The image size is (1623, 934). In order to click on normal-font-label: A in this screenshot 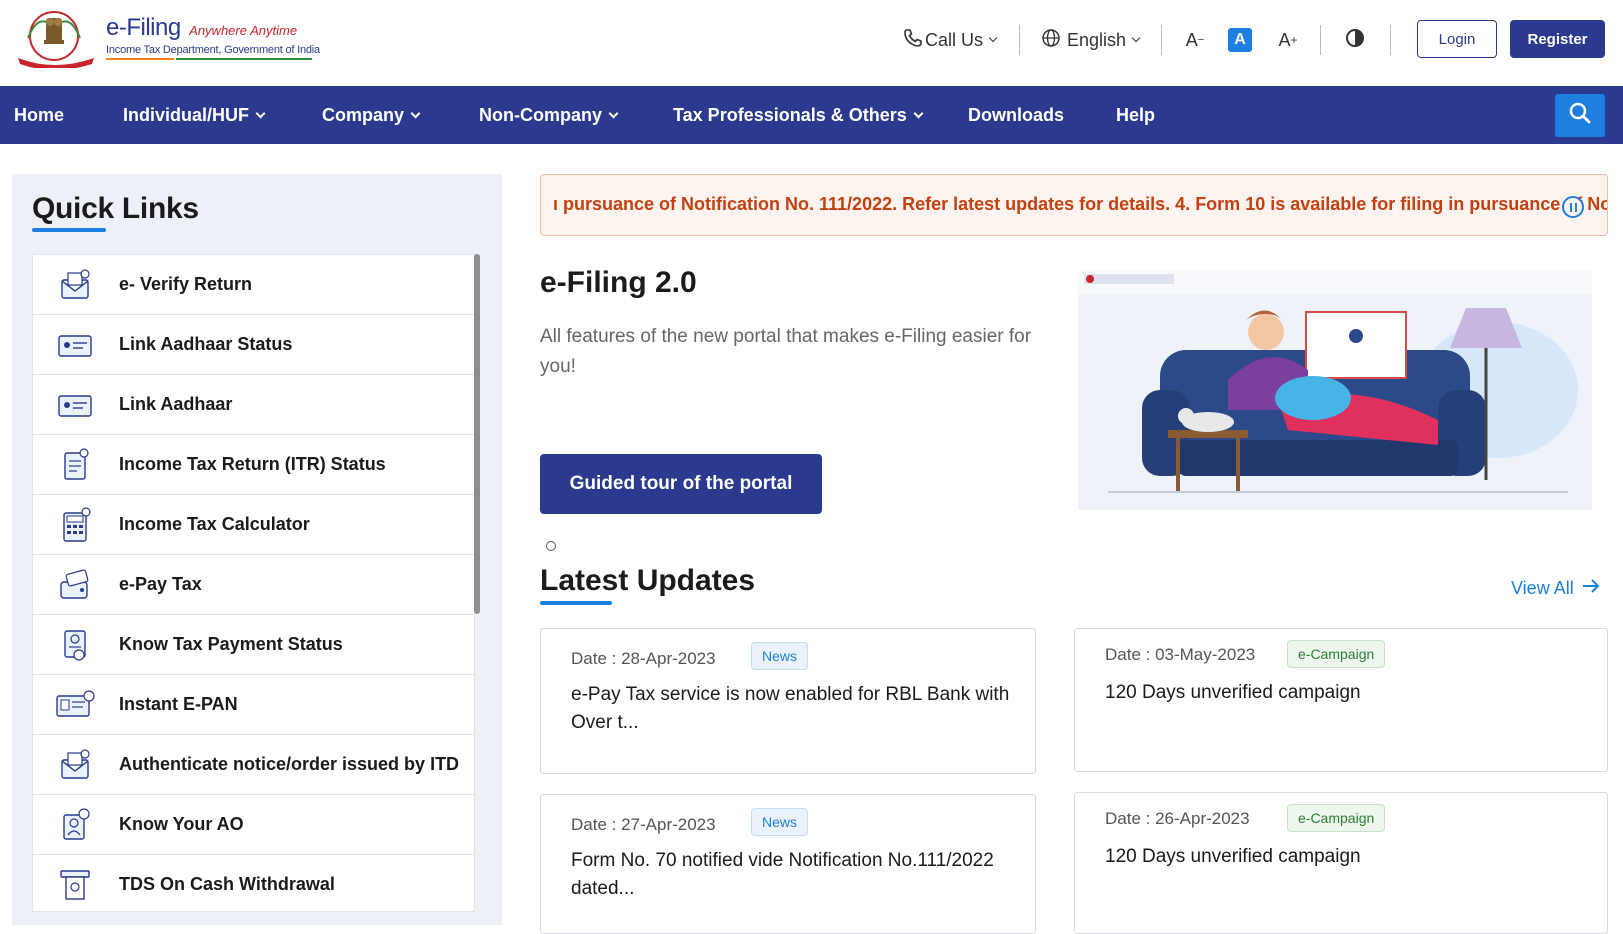, I will do `click(1240, 39)`.